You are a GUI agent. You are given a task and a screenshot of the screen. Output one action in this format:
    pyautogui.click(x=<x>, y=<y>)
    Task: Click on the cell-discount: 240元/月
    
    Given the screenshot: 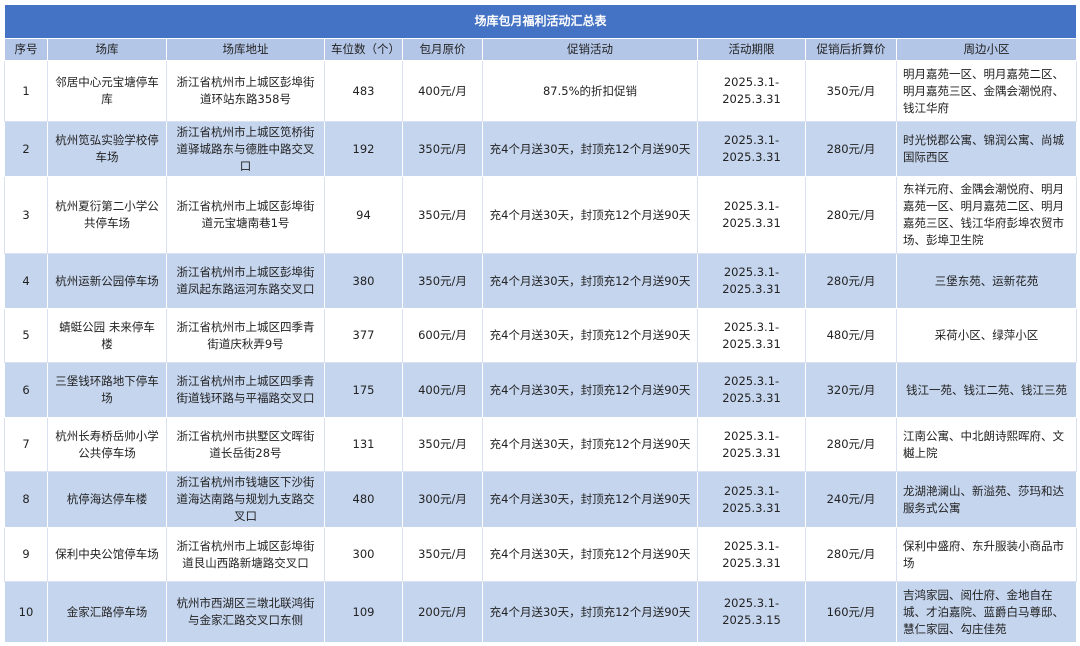 What is the action you would take?
    pyautogui.click(x=851, y=499)
    